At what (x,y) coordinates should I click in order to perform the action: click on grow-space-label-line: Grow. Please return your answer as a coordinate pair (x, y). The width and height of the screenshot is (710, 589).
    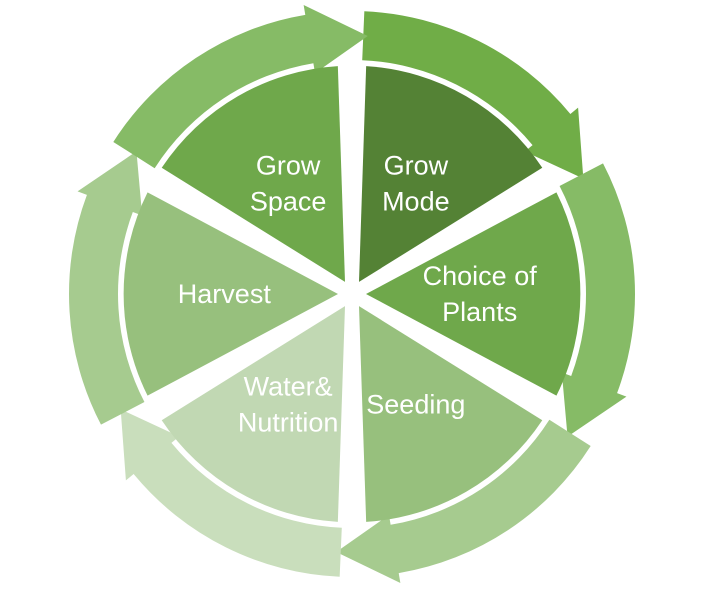
    Looking at the image, I should click on (288, 165).